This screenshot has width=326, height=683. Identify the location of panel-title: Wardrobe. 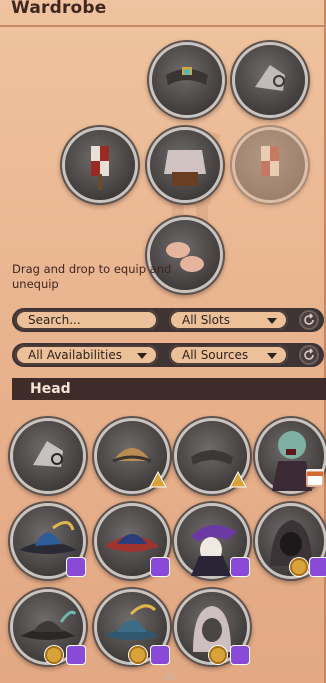
(59, 9).